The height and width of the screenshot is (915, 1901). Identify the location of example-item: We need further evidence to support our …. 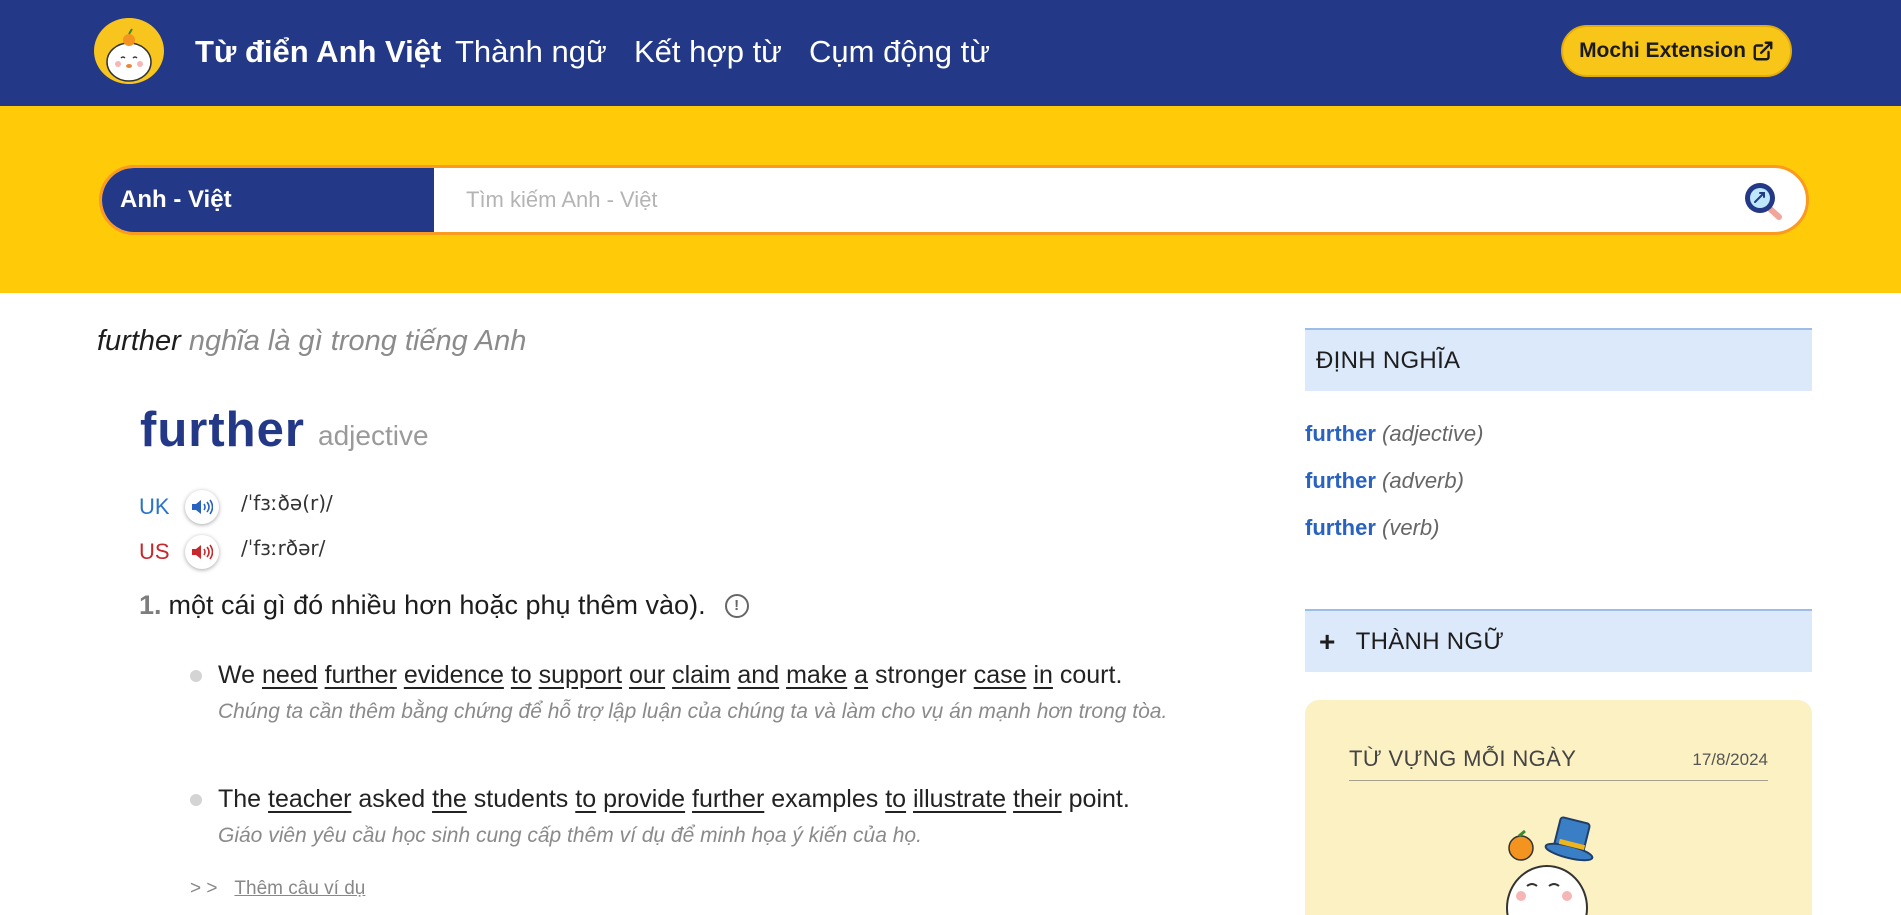
(709, 692).